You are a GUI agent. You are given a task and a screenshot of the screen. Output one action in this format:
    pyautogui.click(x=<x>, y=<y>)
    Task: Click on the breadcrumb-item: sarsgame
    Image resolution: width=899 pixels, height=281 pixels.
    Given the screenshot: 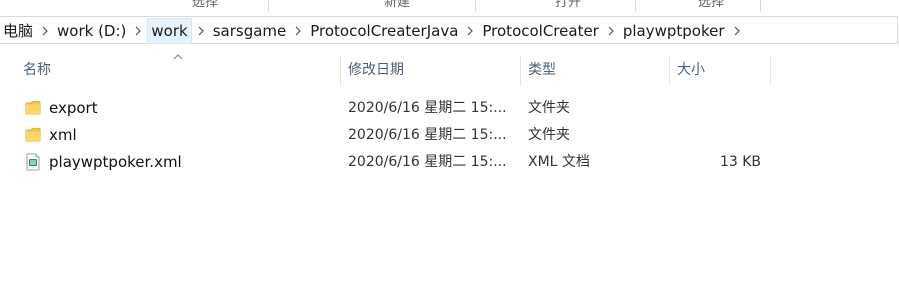 What is the action you would take?
    pyautogui.click(x=250, y=31)
    